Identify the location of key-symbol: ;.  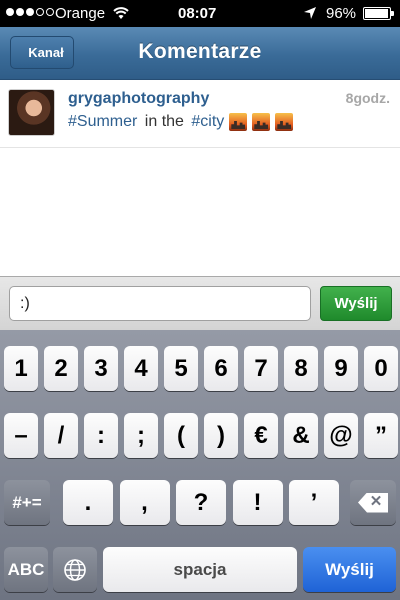
(141, 435).